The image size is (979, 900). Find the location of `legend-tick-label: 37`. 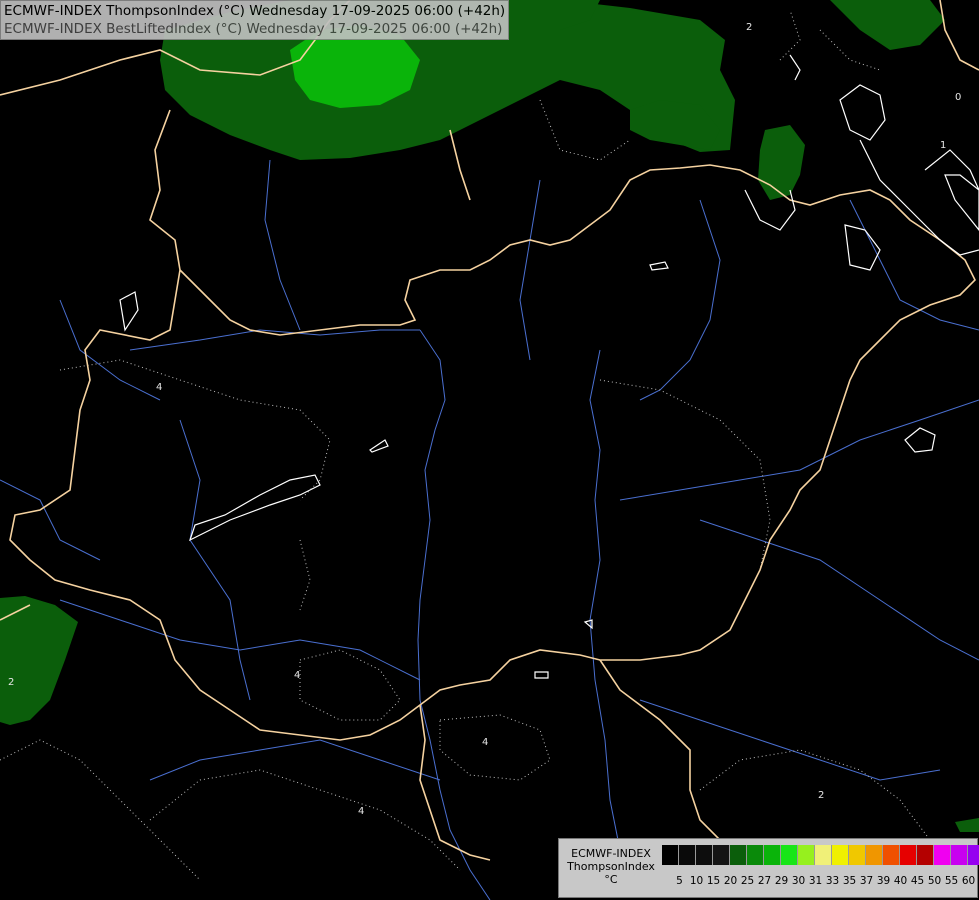

legend-tick-label: 37 is located at coordinates (866, 881).